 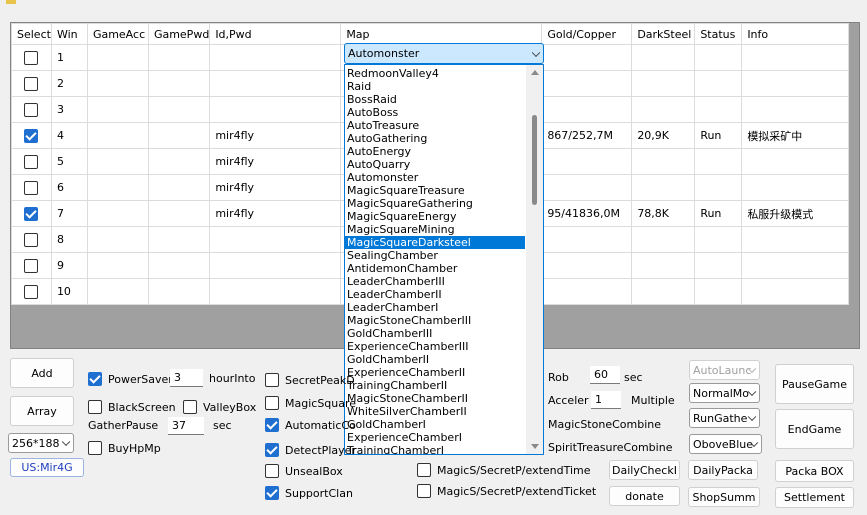 I want to click on row-darksteel-cell: 20,9K, so click(x=663, y=135).